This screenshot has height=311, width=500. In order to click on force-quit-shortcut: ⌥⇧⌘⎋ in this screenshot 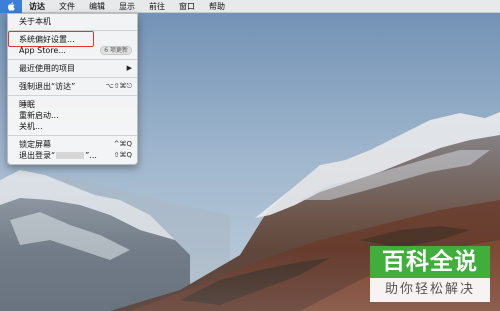, I will do `click(118, 86)`.